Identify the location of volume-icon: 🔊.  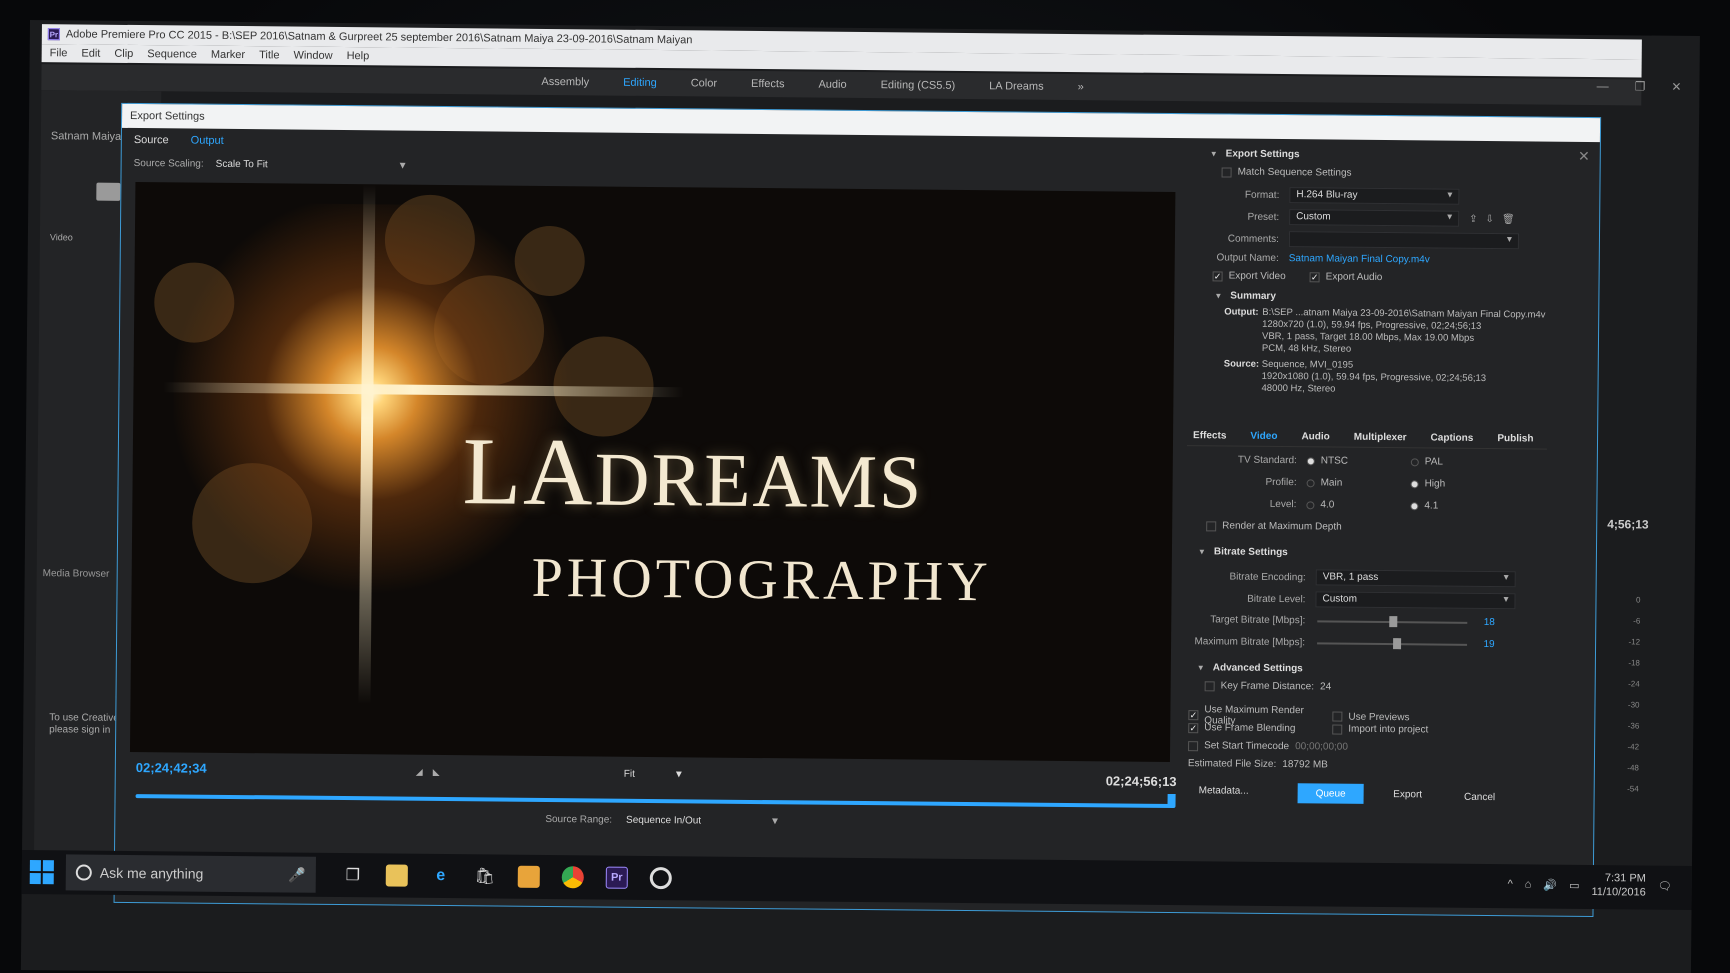
(1550, 884).